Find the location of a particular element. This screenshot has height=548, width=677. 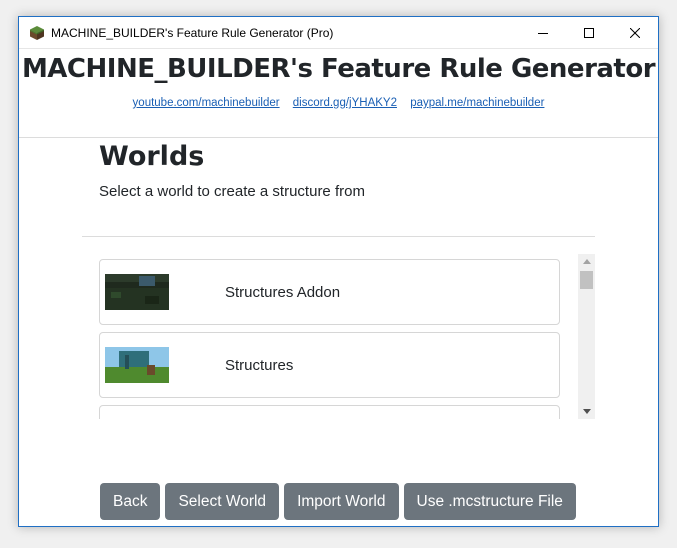

minimize-button is located at coordinates (543, 32).